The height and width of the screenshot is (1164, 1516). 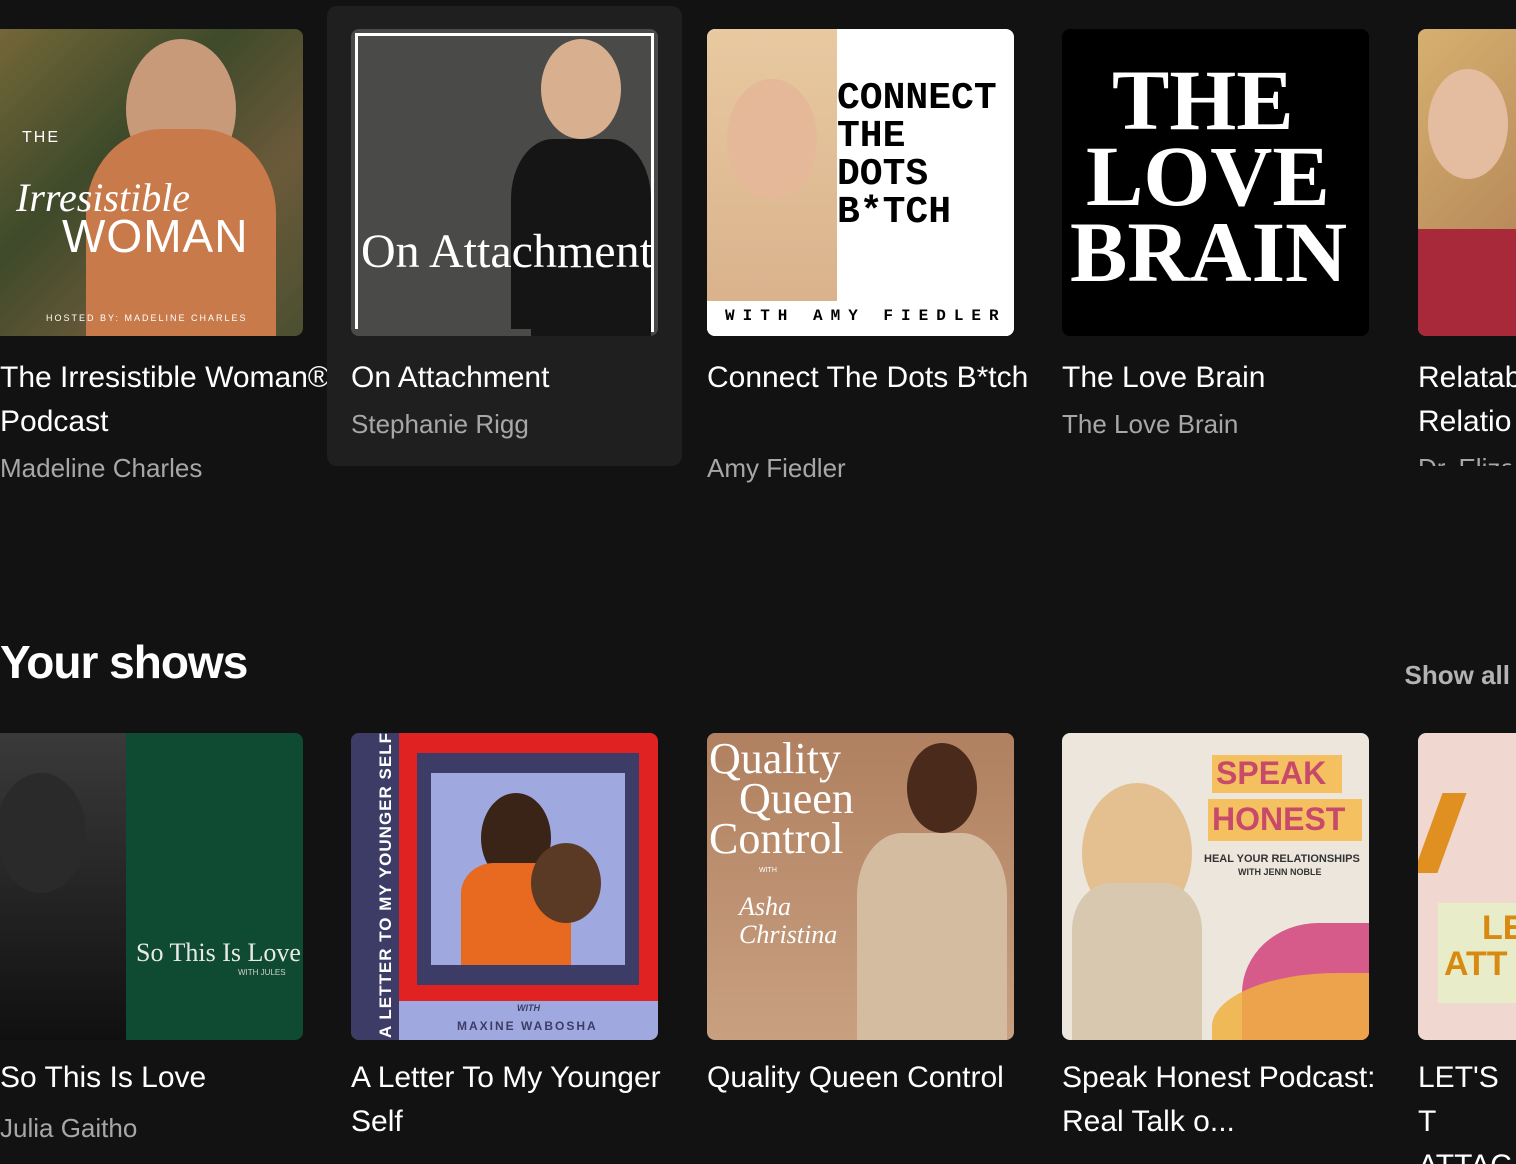 I want to click on art-text: On Attachment, so click(x=507, y=251).